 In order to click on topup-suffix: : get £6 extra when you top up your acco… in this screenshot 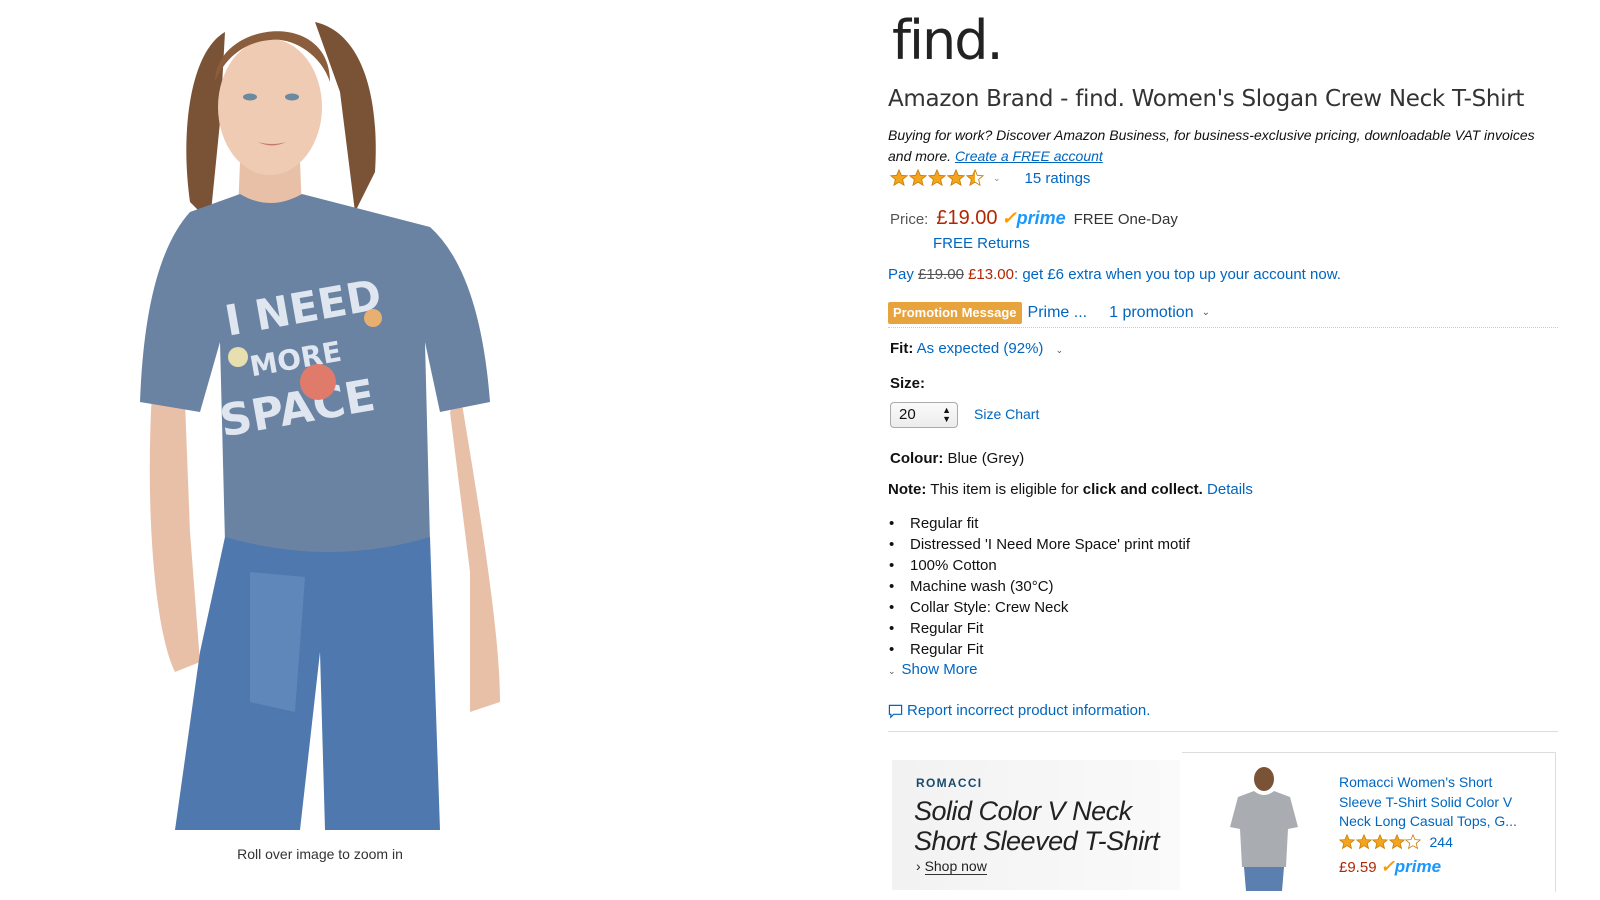, I will do `click(1177, 274)`.